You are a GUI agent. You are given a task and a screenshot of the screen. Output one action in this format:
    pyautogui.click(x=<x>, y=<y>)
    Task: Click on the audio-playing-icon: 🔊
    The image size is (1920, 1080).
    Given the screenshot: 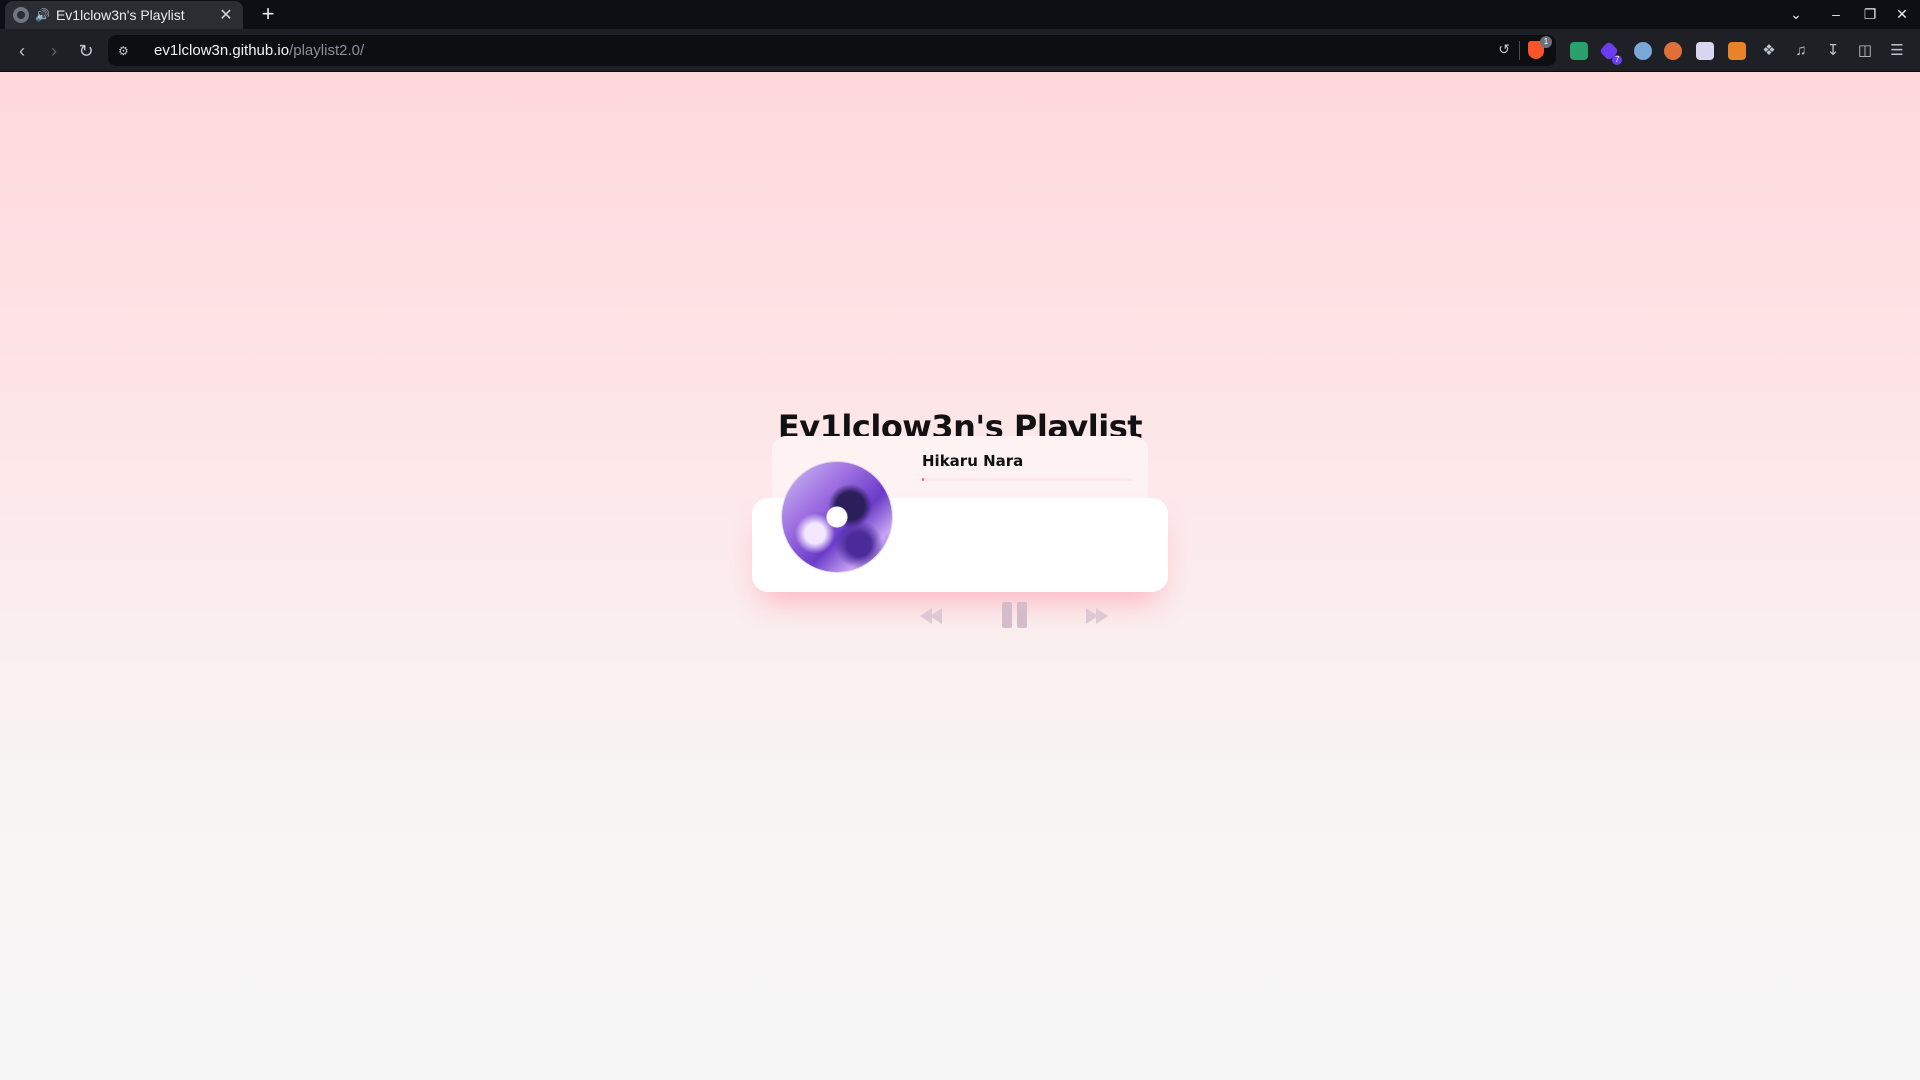 What is the action you would take?
    pyautogui.click(x=42, y=15)
    